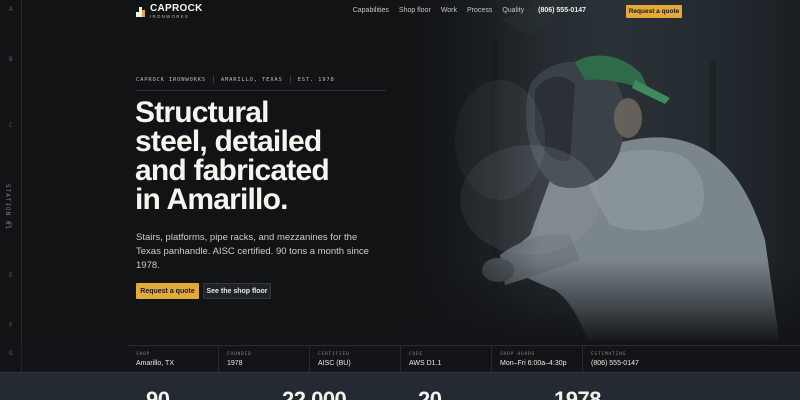 This screenshot has width=800, height=400. What do you see at coordinates (11, 325) in the screenshot?
I see `rail-mark: F` at bounding box center [11, 325].